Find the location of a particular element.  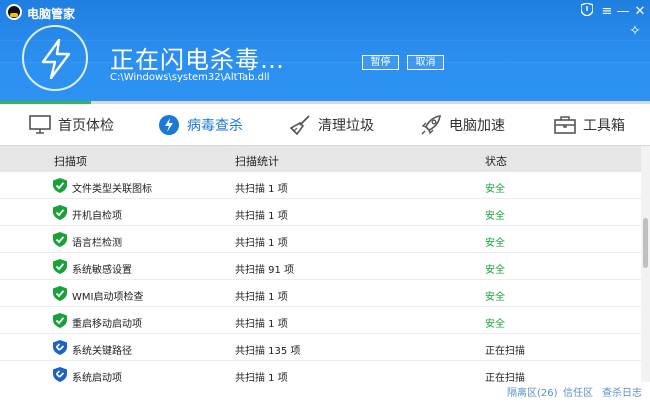

nav-label: 清理垃圾 is located at coordinates (346, 126).